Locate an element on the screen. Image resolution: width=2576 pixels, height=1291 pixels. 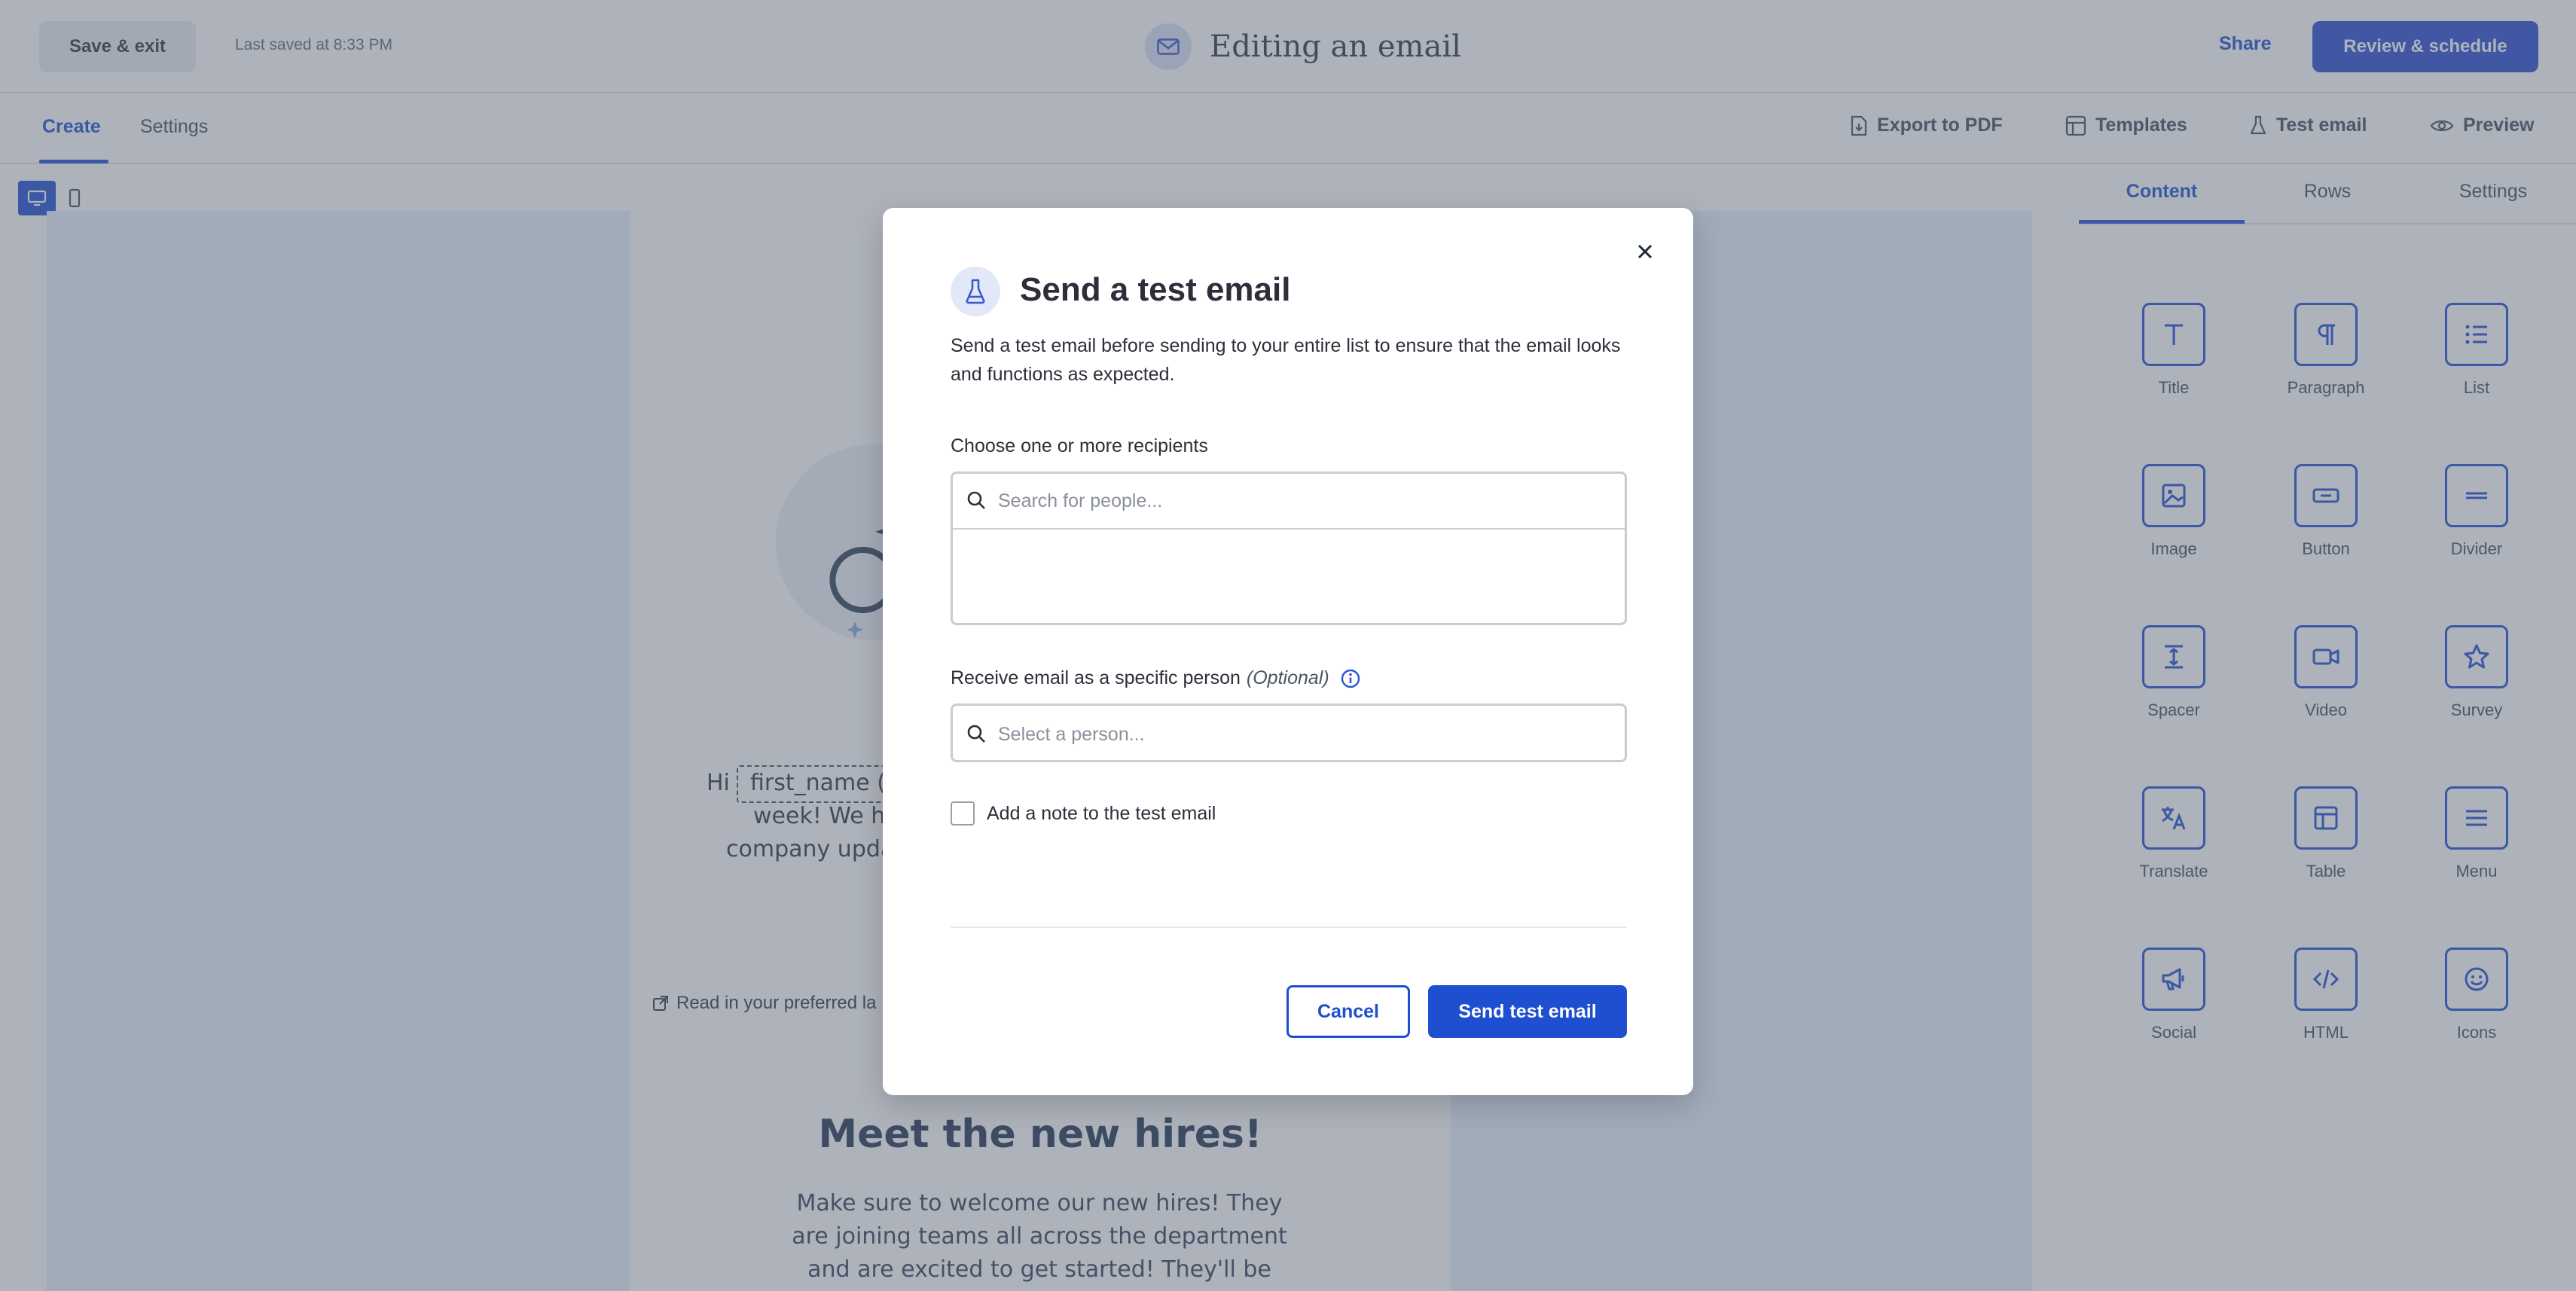
add-note-option: Add a note to the test email is located at coordinates (1083, 813).